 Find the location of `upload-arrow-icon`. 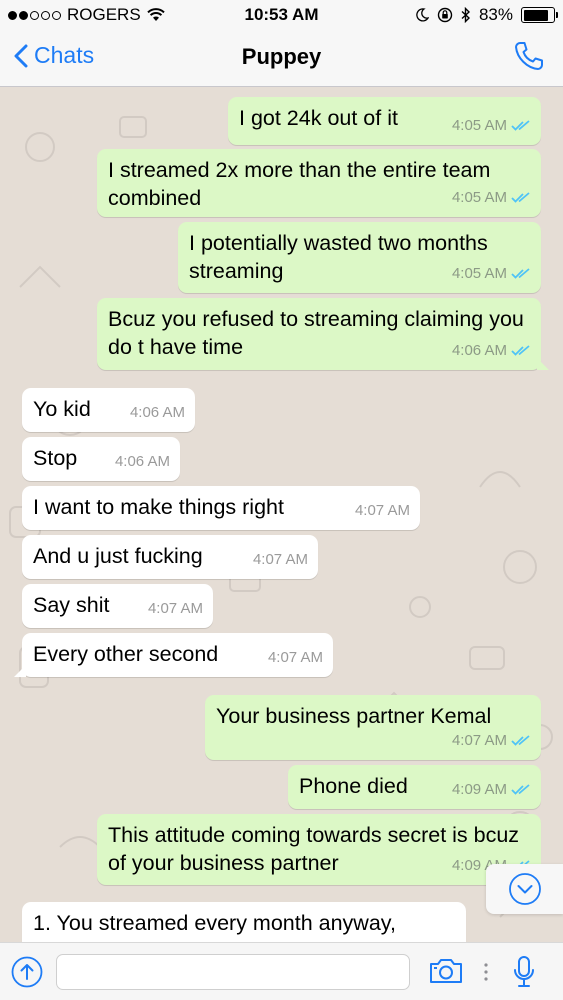

upload-arrow-icon is located at coordinates (27, 972).